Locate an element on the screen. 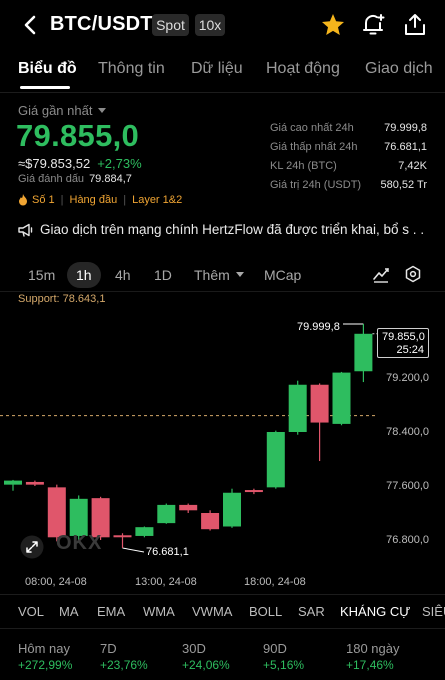  tab-data: Dữ liệu is located at coordinates (217, 69).